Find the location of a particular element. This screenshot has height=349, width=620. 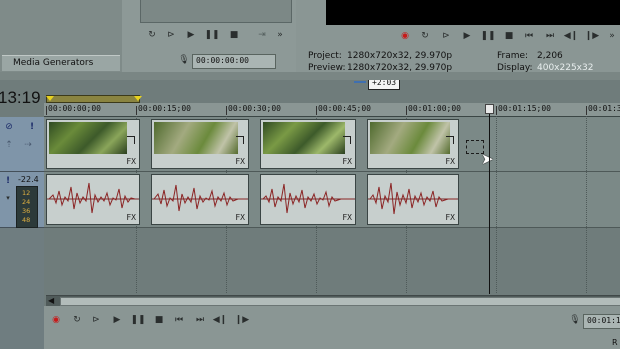

frame-label: Frame: is located at coordinates (513, 56).